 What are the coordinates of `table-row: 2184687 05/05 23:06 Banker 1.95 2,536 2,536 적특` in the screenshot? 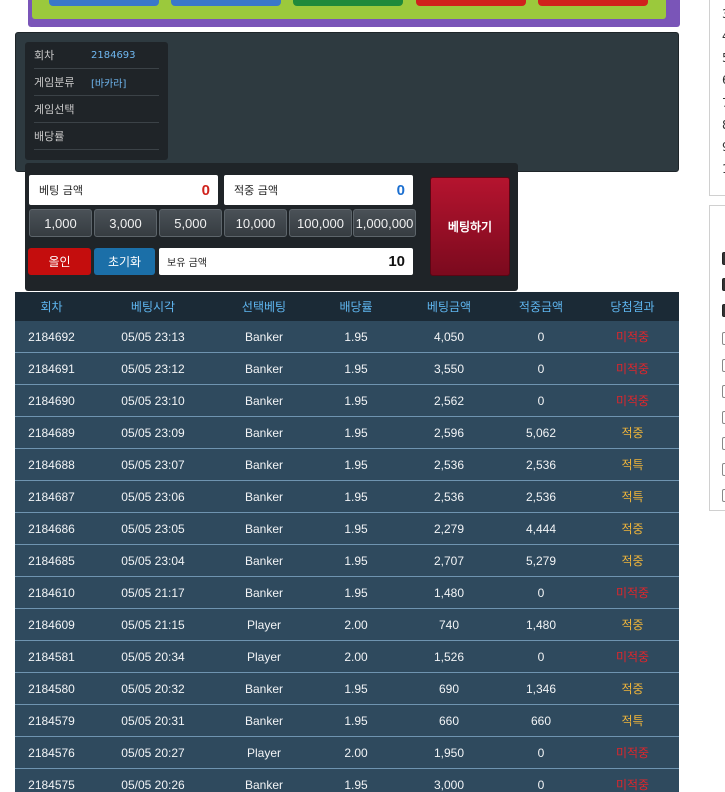 It's located at (347, 497).